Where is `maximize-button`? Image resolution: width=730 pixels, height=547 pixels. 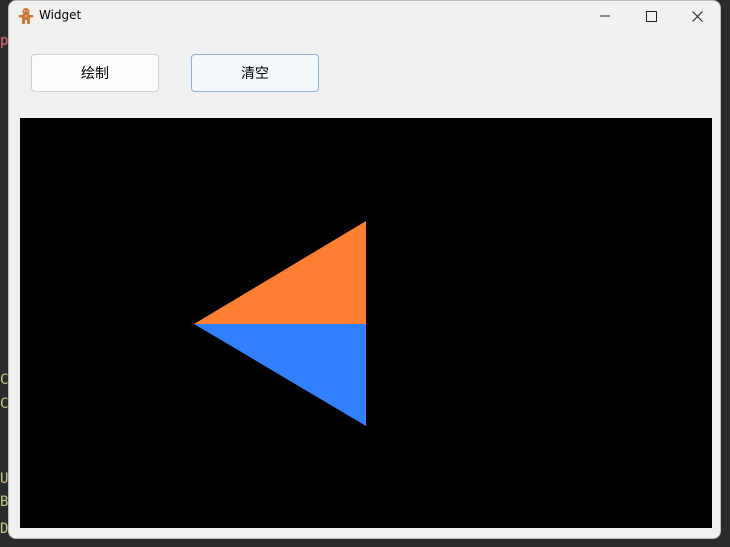
maximize-button is located at coordinates (651, 16).